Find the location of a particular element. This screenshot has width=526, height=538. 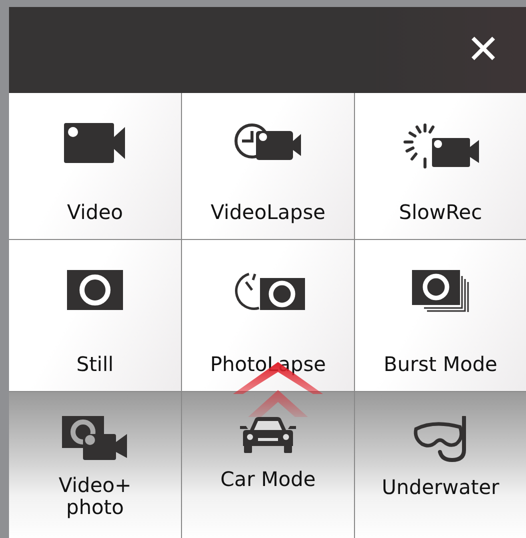

mode-label: Car Mode is located at coordinates (268, 479).